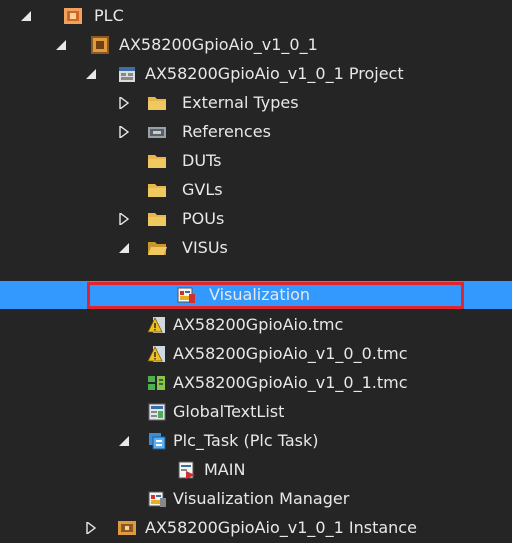 The width and height of the screenshot is (512, 543). What do you see at coordinates (157, 248) in the screenshot?
I see `open-folder-icon` at bounding box center [157, 248].